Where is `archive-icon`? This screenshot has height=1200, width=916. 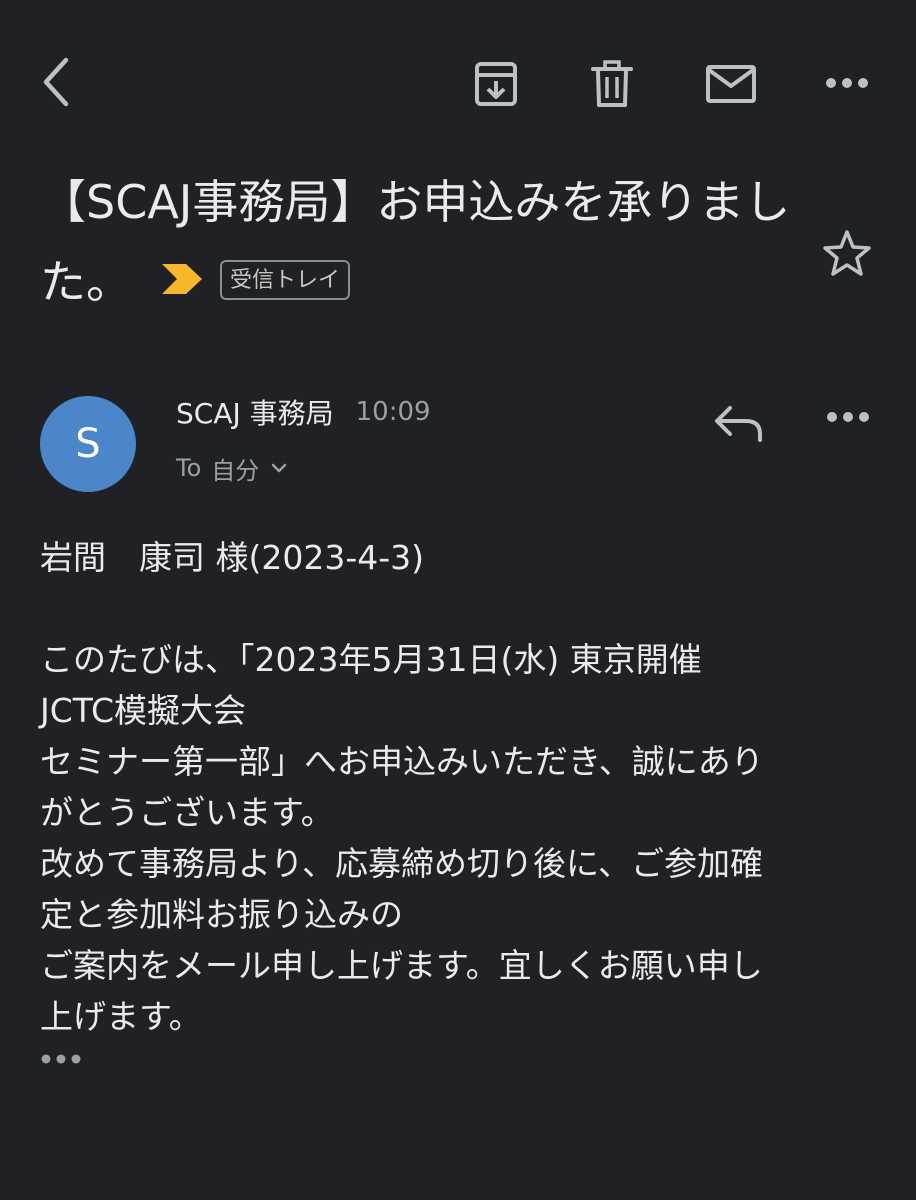
archive-icon is located at coordinates (496, 84).